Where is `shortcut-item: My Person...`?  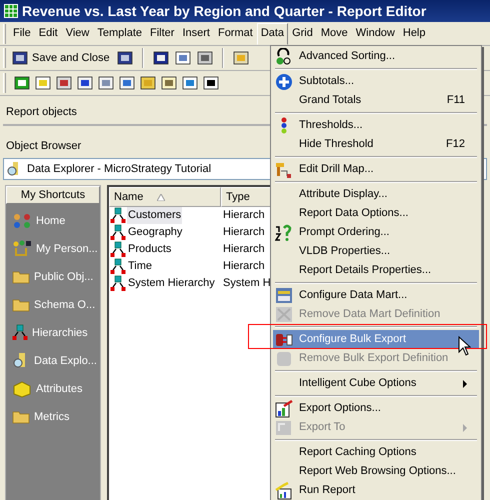 shortcut-item: My Person... is located at coordinates (67, 249).